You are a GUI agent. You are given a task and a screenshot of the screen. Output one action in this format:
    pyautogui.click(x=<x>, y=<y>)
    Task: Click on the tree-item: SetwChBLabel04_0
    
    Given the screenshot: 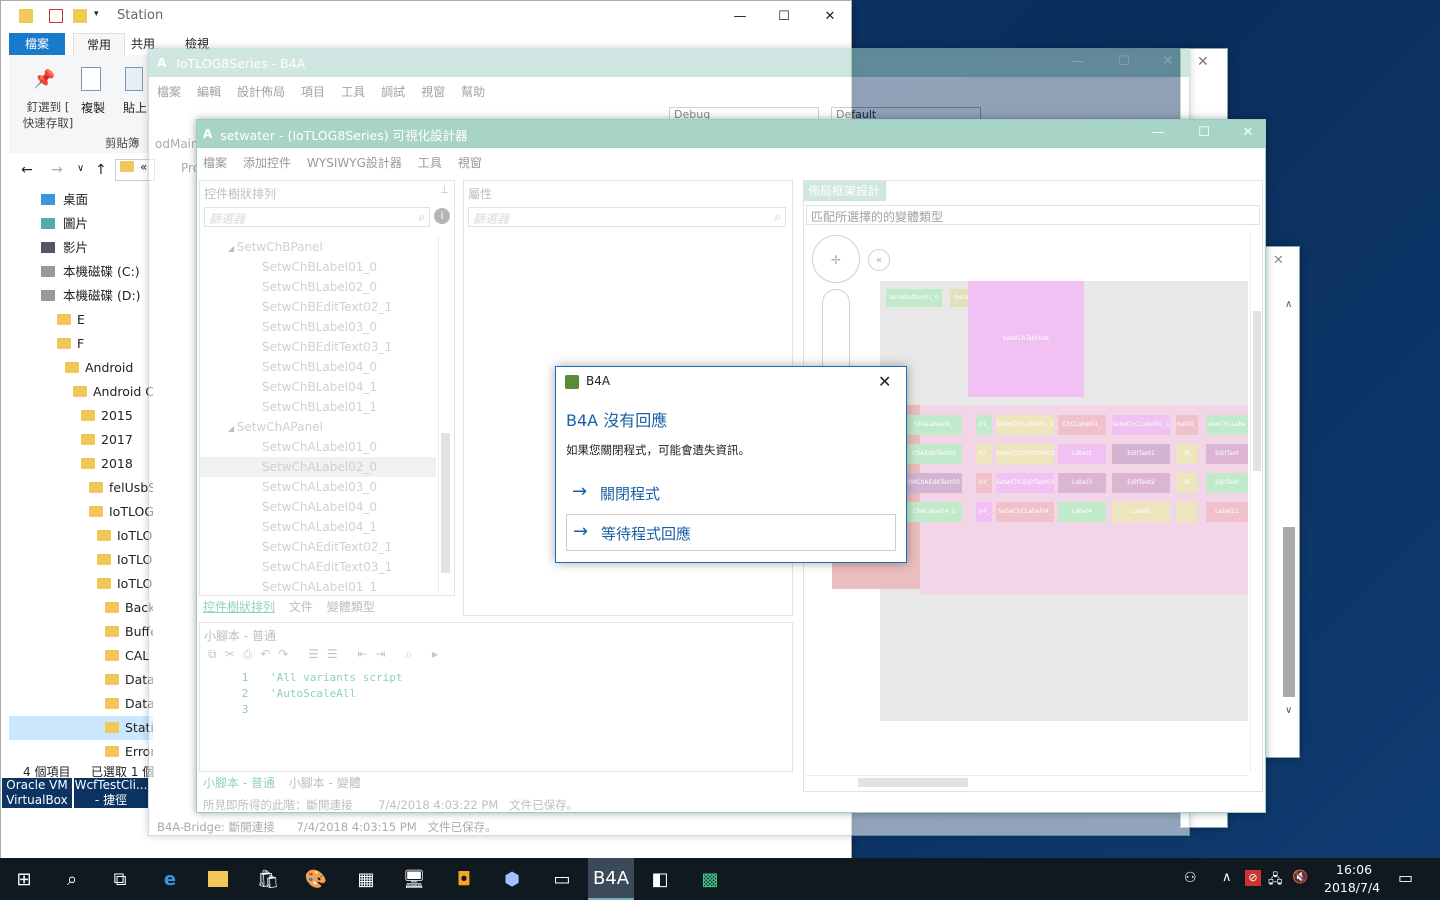 What is the action you would take?
    pyautogui.click(x=318, y=367)
    